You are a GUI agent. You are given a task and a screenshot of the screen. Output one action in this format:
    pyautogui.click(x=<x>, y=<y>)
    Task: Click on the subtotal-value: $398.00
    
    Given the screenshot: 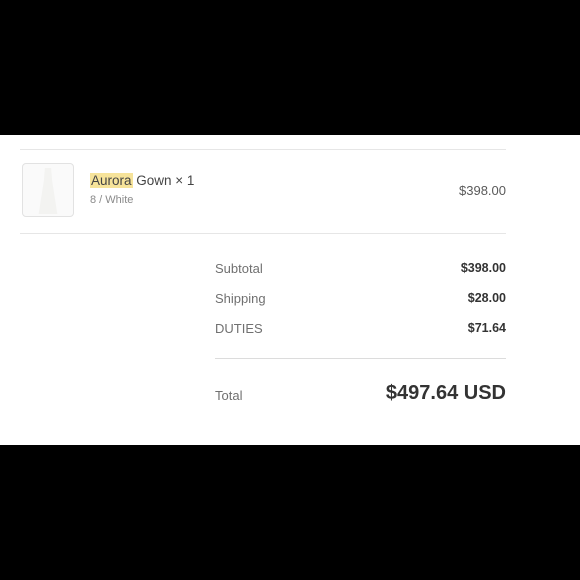 What is the action you would take?
    pyautogui.click(x=483, y=268)
    